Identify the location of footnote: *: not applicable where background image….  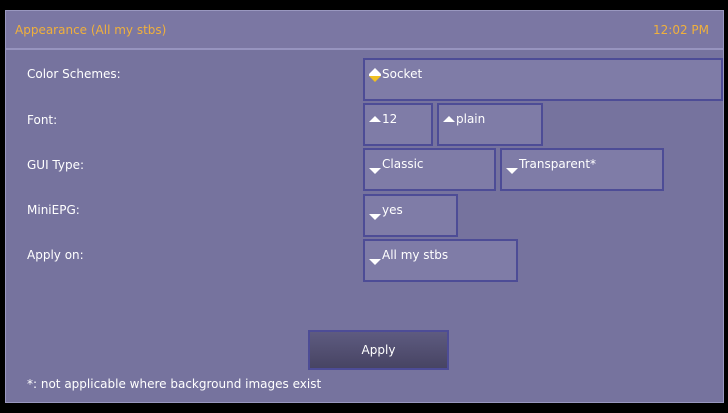
(174, 384).